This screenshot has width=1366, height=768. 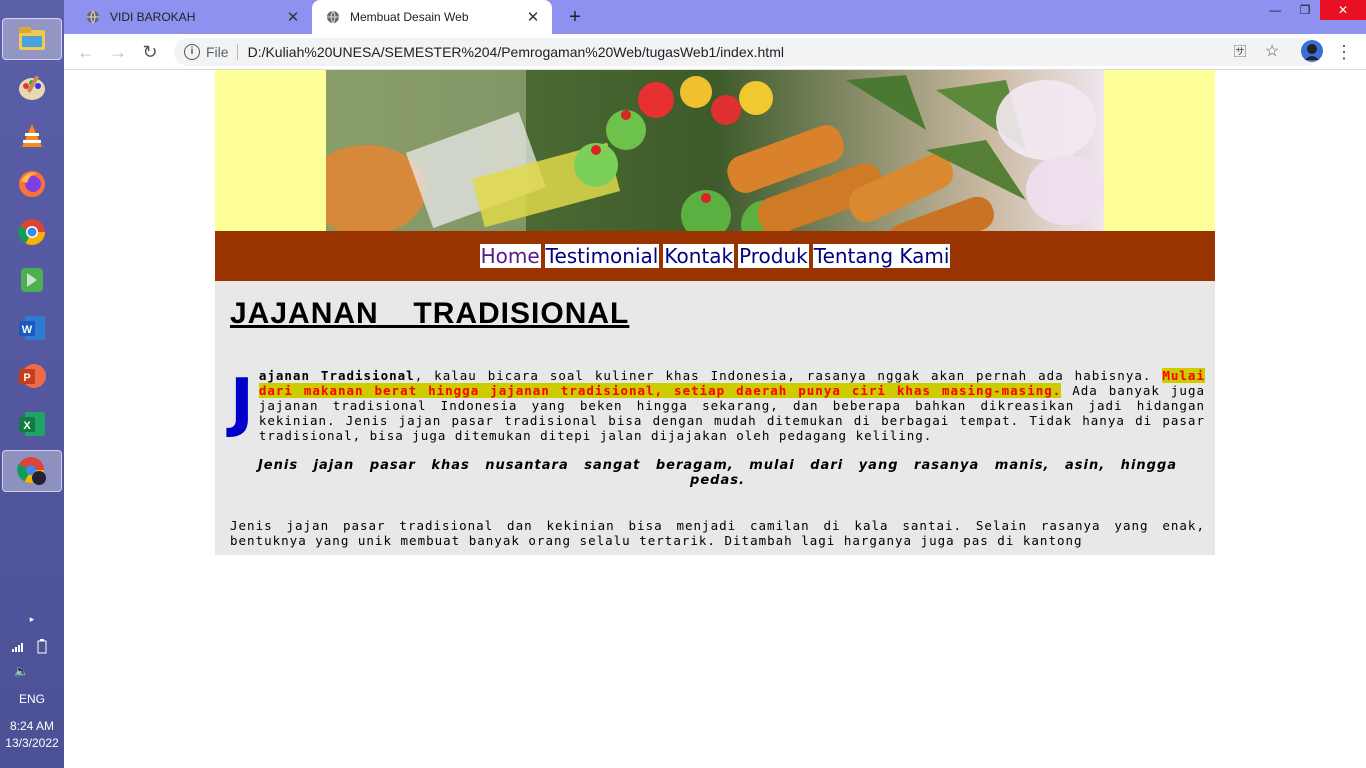 I want to click on svg-text: P, so click(x=26, y=378).